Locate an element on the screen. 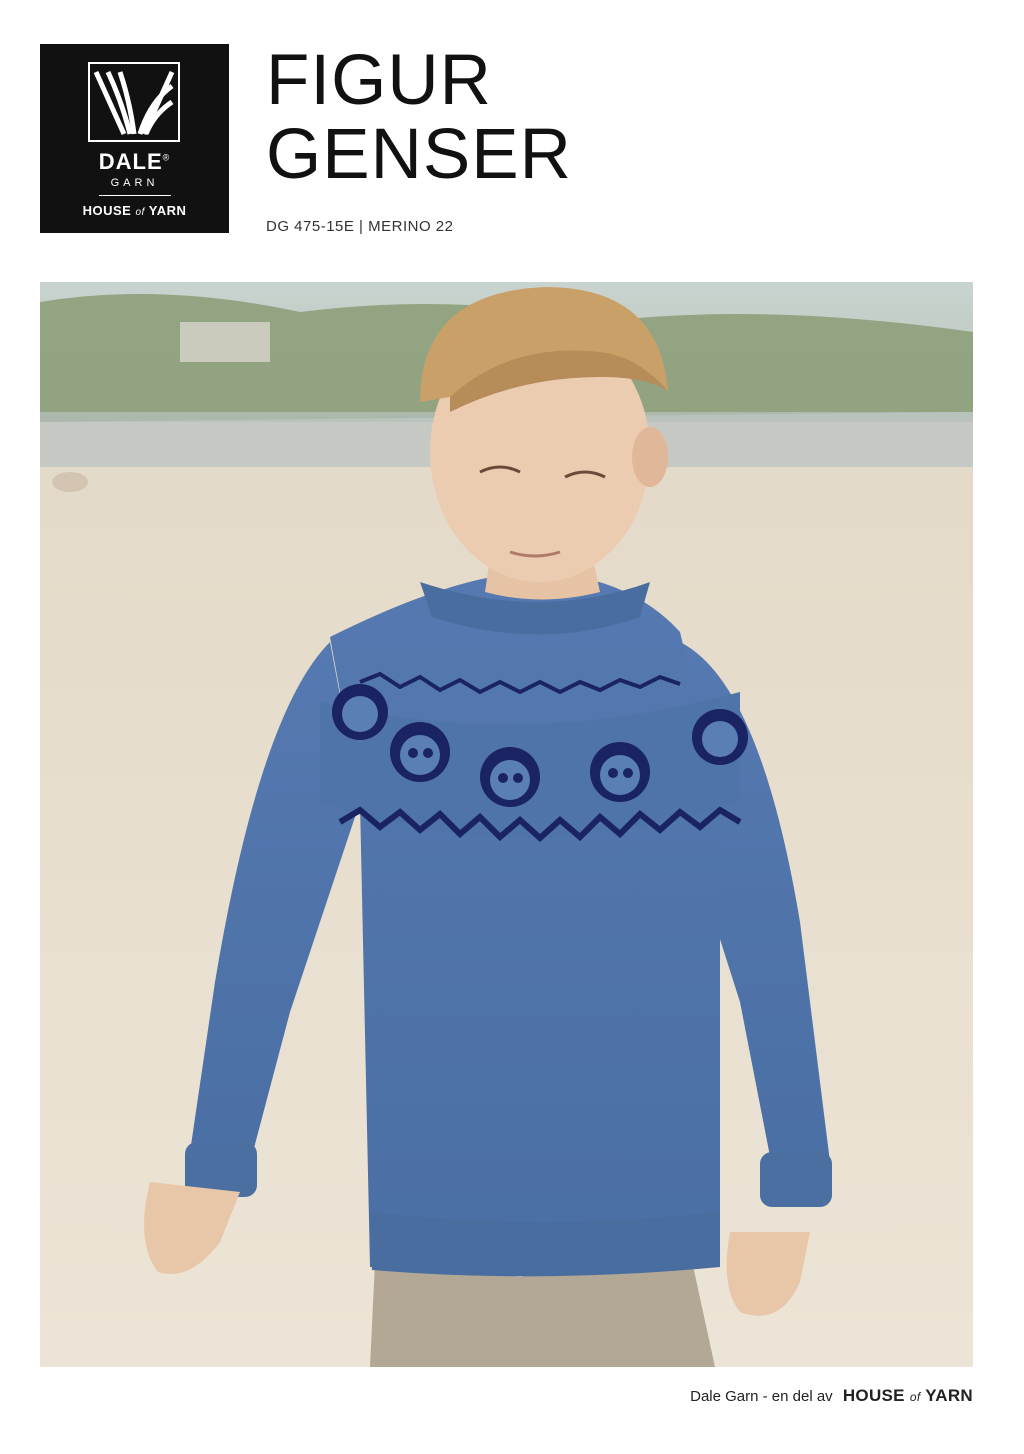  logo-divider is located at coordinates (135, 195).